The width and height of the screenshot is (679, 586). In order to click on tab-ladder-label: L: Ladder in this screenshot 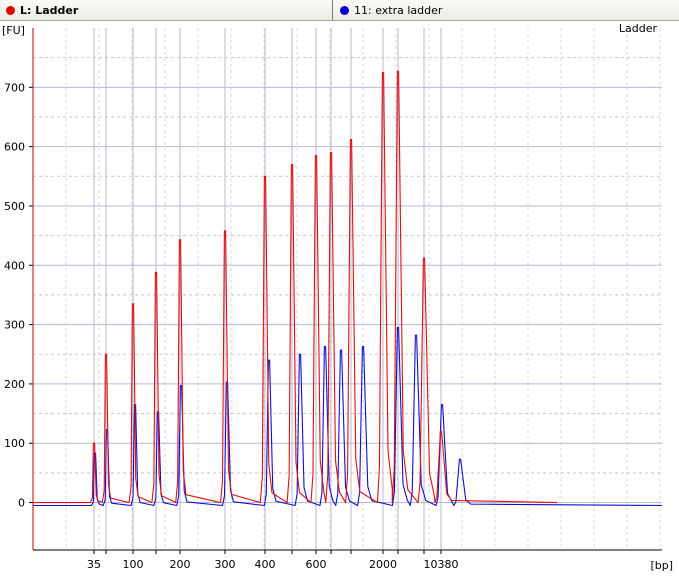, I will do `click(49, 10)`.